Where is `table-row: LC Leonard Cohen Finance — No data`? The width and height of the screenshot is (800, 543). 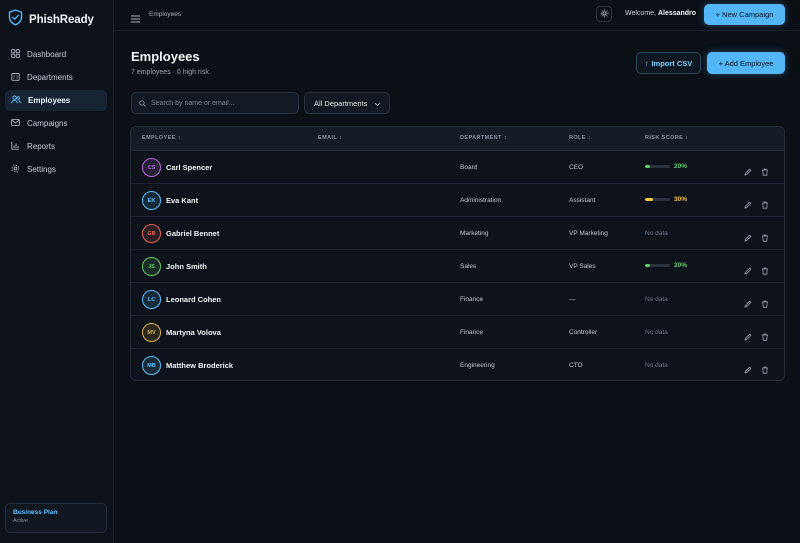 table-row: LC Leonard Cohen Finance — No data is located at coordinates (457, 299).